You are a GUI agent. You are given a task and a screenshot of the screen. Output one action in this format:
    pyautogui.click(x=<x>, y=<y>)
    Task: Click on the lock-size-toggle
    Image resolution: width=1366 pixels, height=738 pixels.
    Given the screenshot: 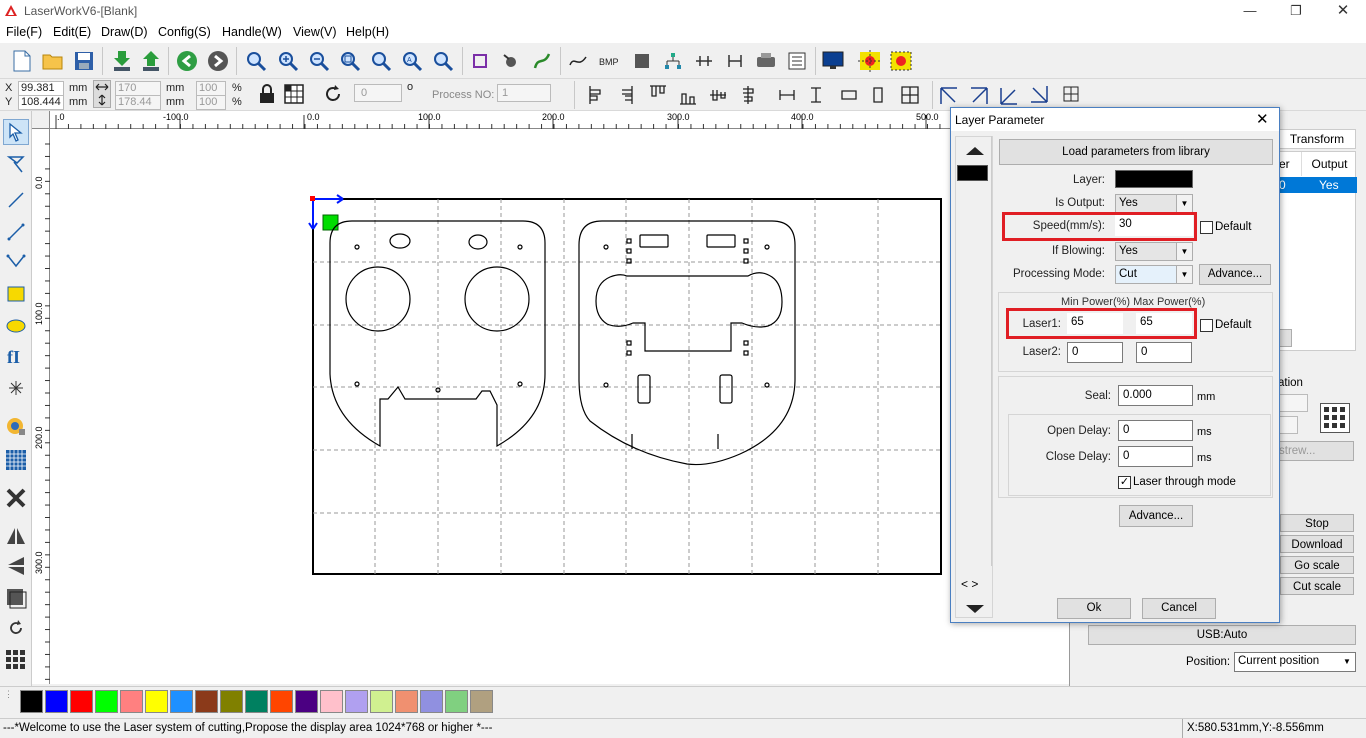 What is the action you would take?
    pyautogui.click(x=102, y=94)
    